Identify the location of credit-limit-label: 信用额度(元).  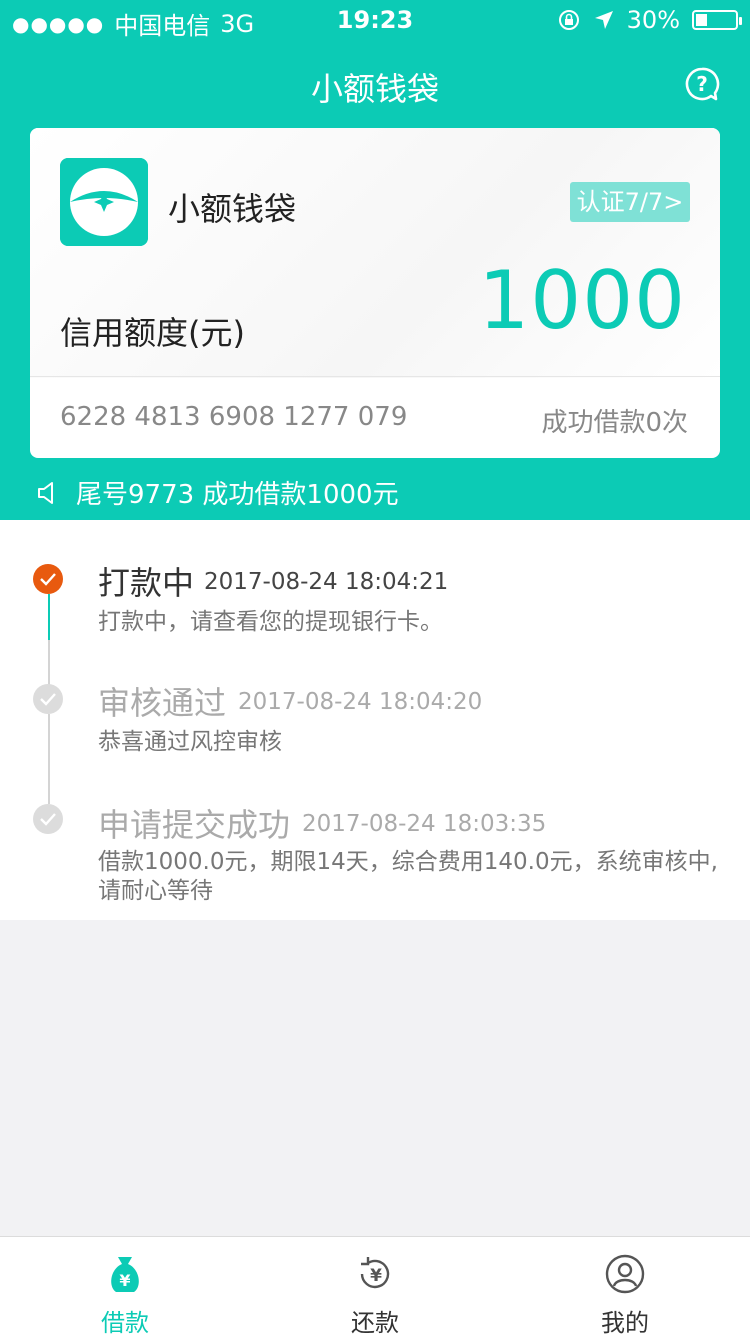
(152, 333).